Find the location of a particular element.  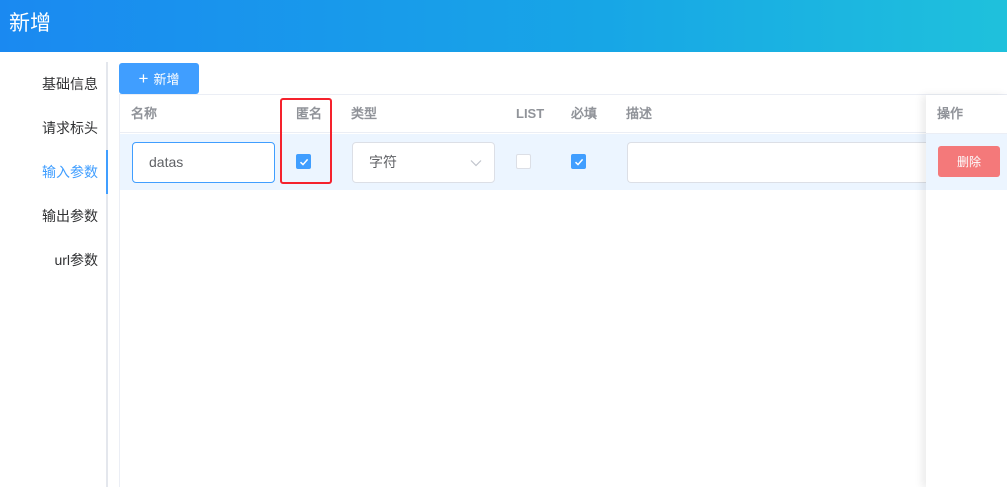

list-checkbox is located at coordinates (523, 161).